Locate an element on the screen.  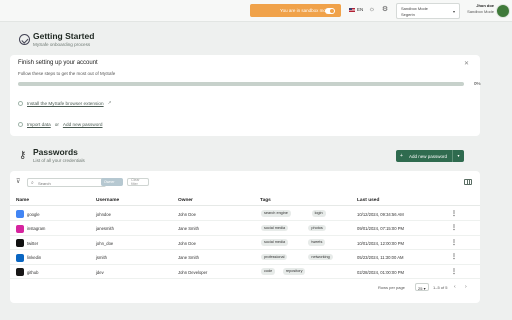
cell-last-used: 10/12/2024, 09:34:56 AM is located at coordinates (380, 214).